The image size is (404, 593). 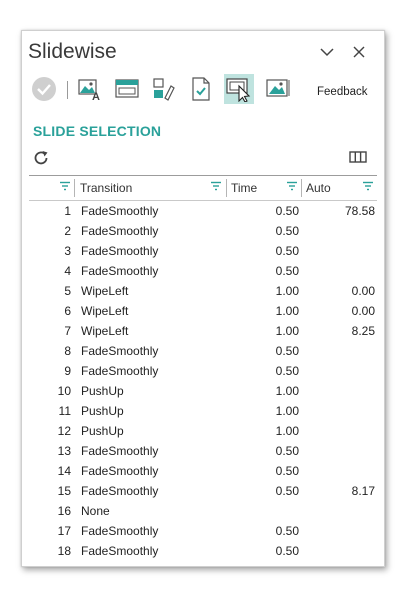 I want to click on feedback-link: Feedback, so click(x=342, y=92).